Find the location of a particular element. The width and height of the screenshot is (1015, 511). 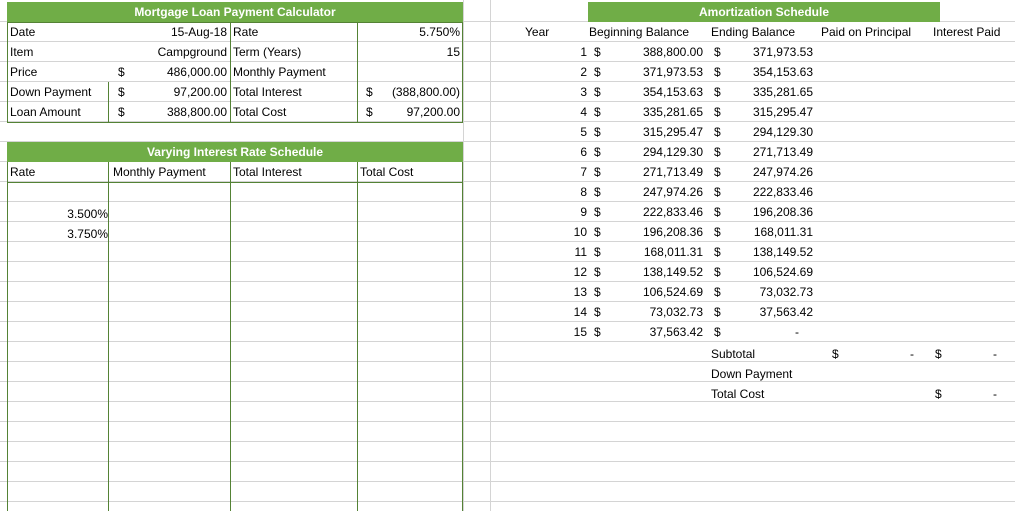

total-cost-value: - is located at coordinates (974, 394).